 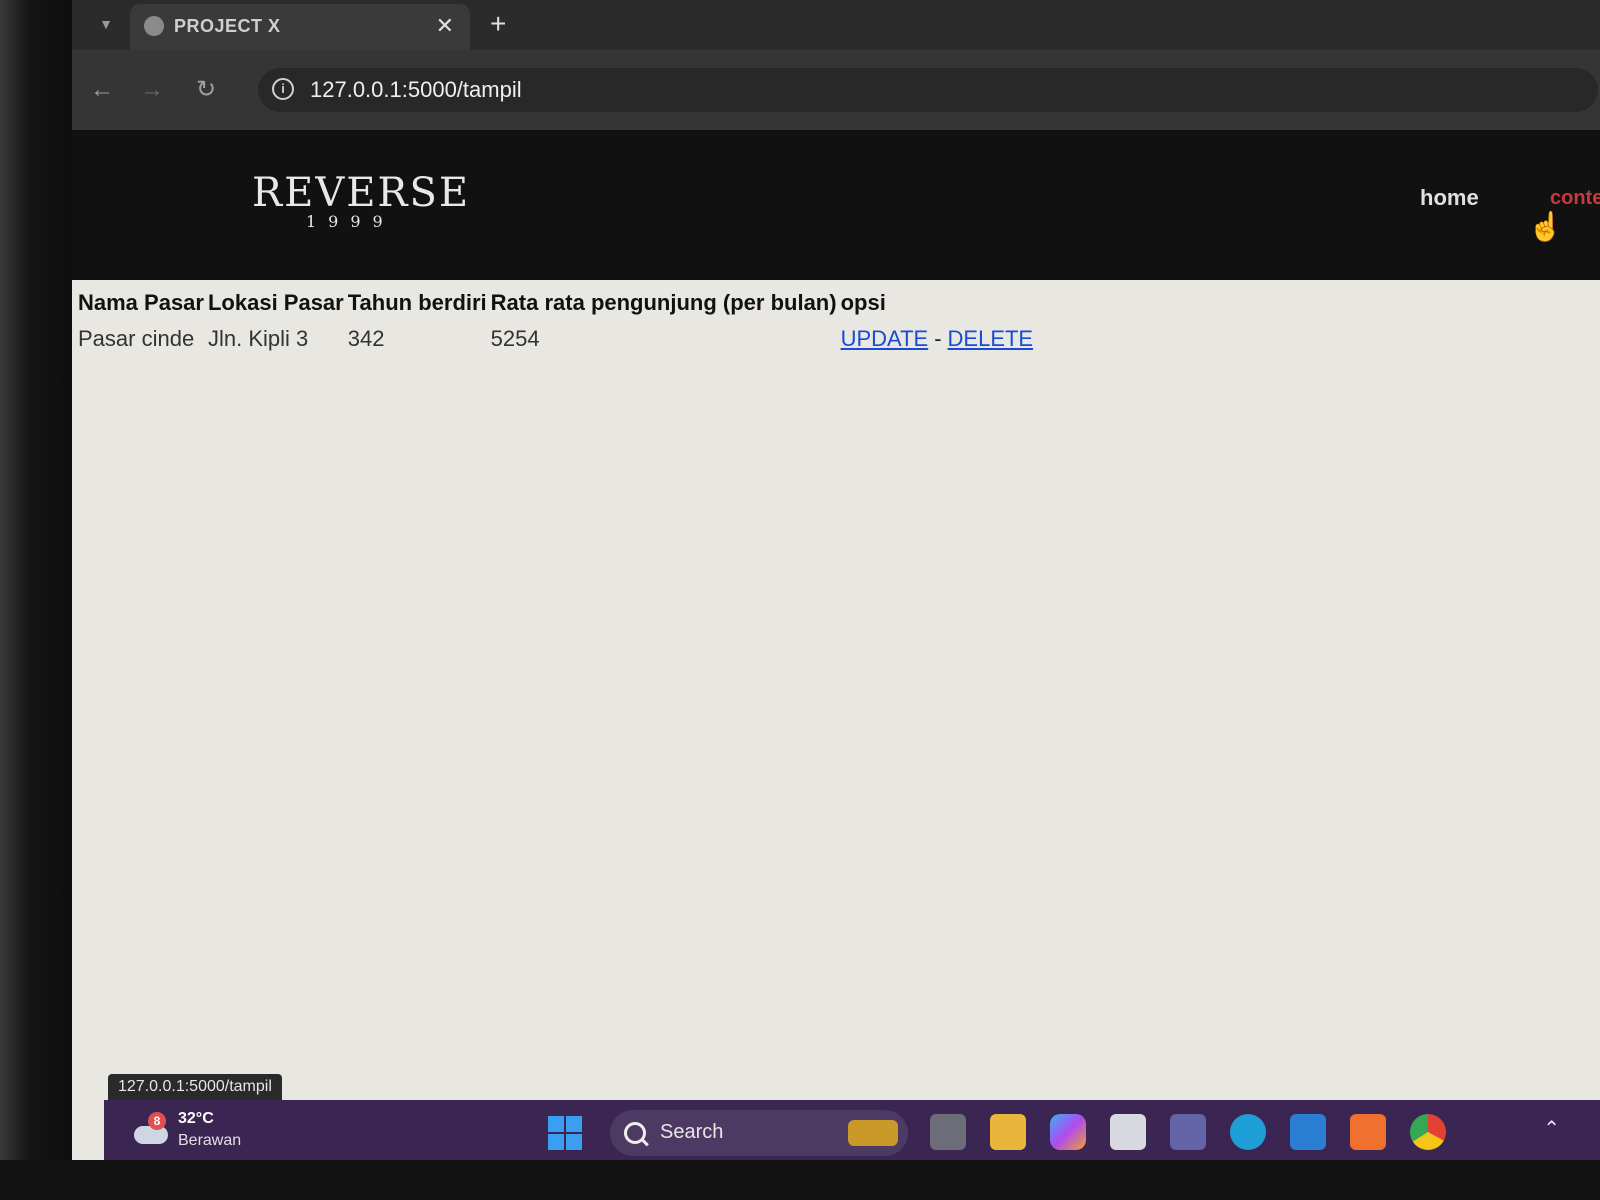 I want to click on cell-pengunjung: 5254, so click(x=515, y=338).